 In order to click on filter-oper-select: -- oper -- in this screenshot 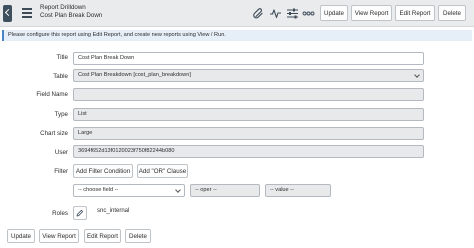, I will do `click(225, 190)`.